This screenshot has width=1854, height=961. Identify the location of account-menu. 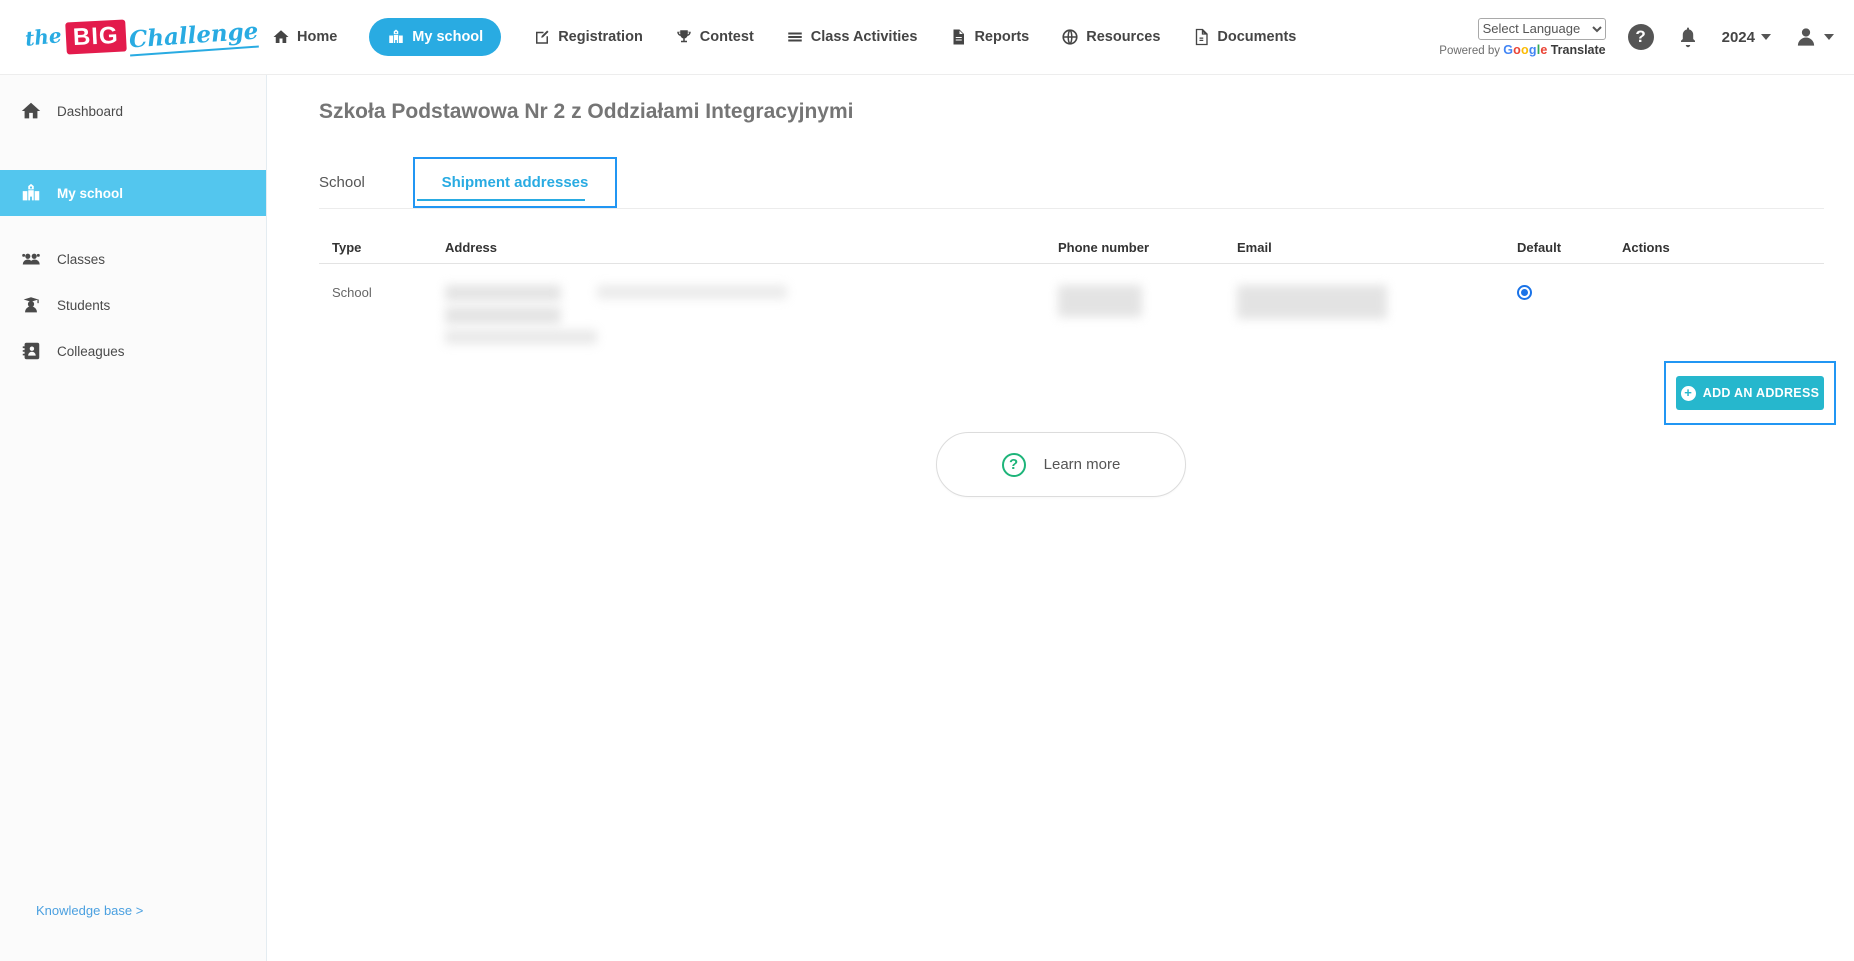
(1813, 37).